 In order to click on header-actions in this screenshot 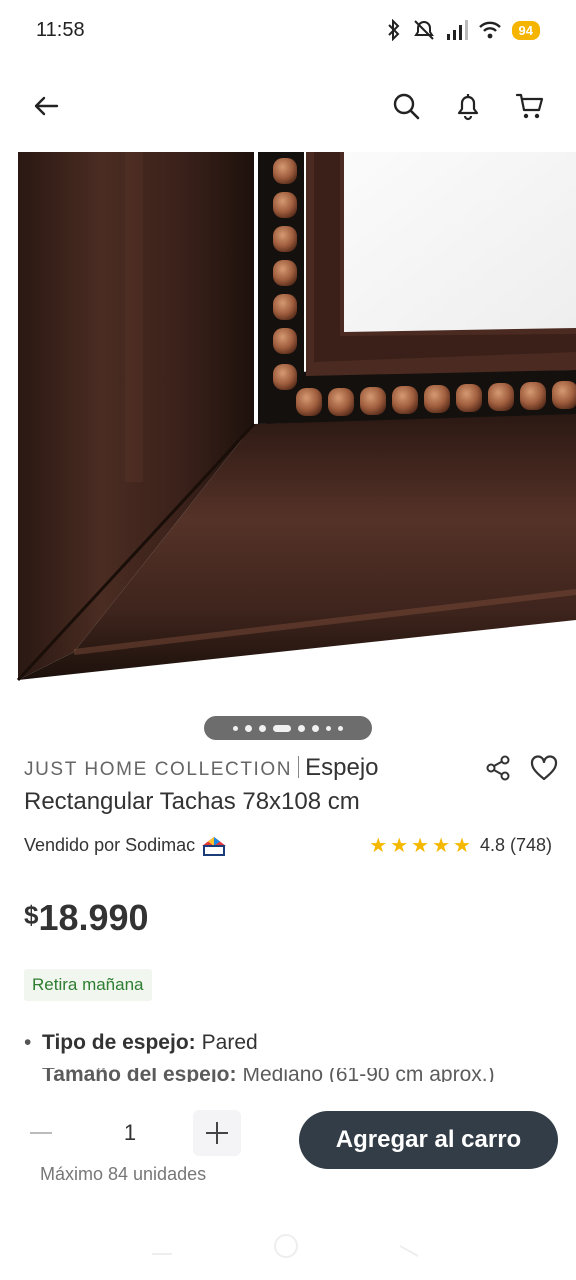, I will do `click(468, 106)`.